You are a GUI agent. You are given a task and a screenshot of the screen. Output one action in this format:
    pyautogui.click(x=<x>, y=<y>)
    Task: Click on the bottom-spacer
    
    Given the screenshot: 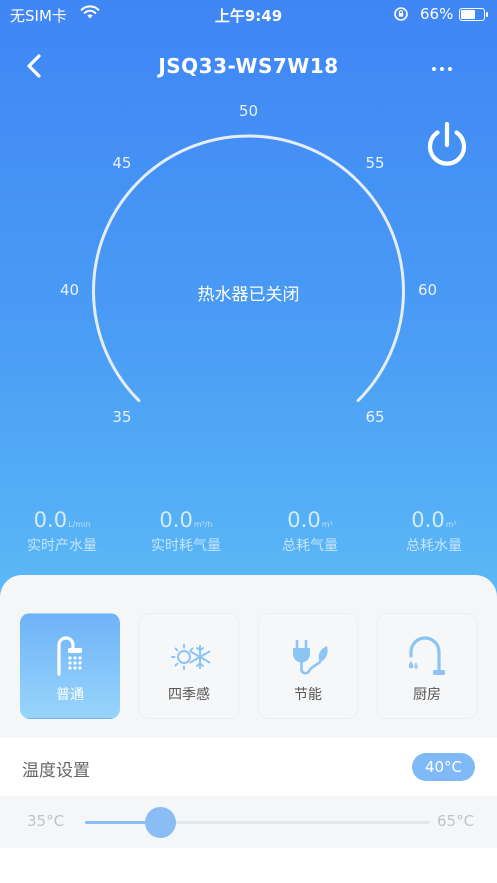 What is the action you would take?
    pyautogui.click(x=248, y=865)
    